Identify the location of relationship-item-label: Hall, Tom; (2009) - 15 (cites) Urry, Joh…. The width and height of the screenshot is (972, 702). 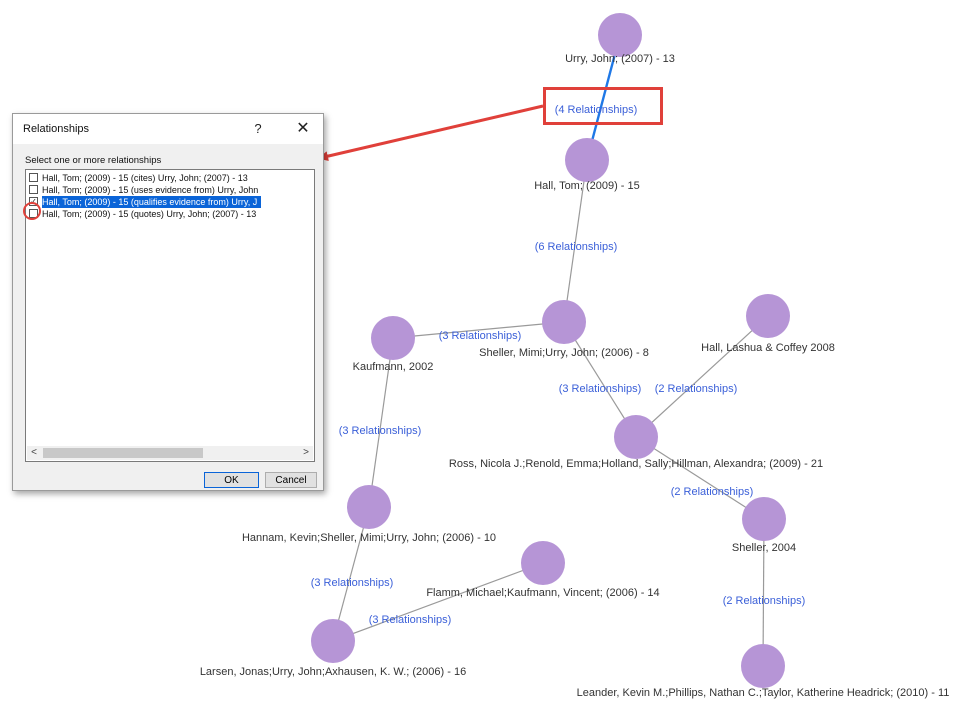
(145, 178).